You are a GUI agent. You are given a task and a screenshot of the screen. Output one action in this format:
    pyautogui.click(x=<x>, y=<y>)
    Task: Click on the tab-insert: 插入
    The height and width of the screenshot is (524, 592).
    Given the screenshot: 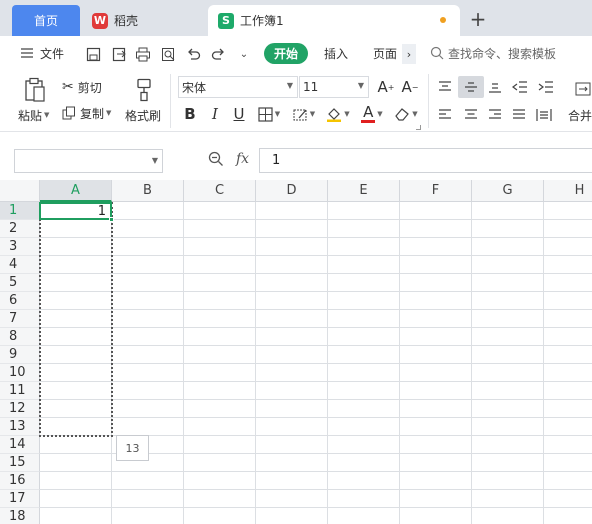 What is the action you would take?
    pyautogui.click(x=336, y=53)
    